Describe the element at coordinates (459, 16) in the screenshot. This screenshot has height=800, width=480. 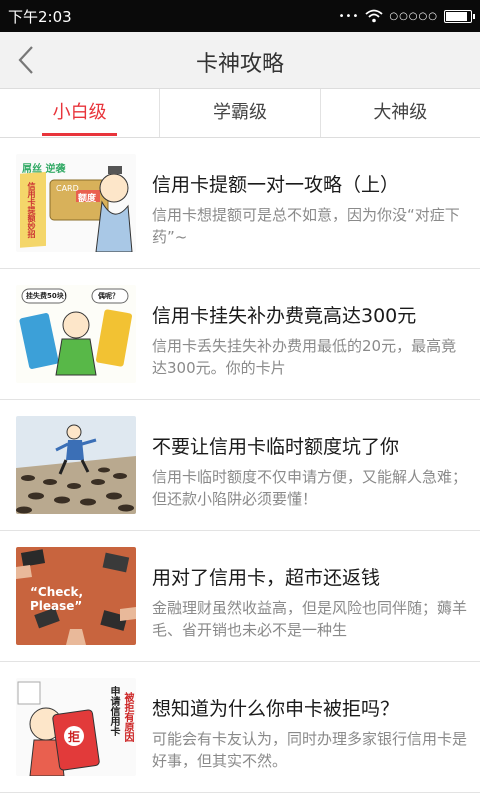
I see `battery-icon` at that location.